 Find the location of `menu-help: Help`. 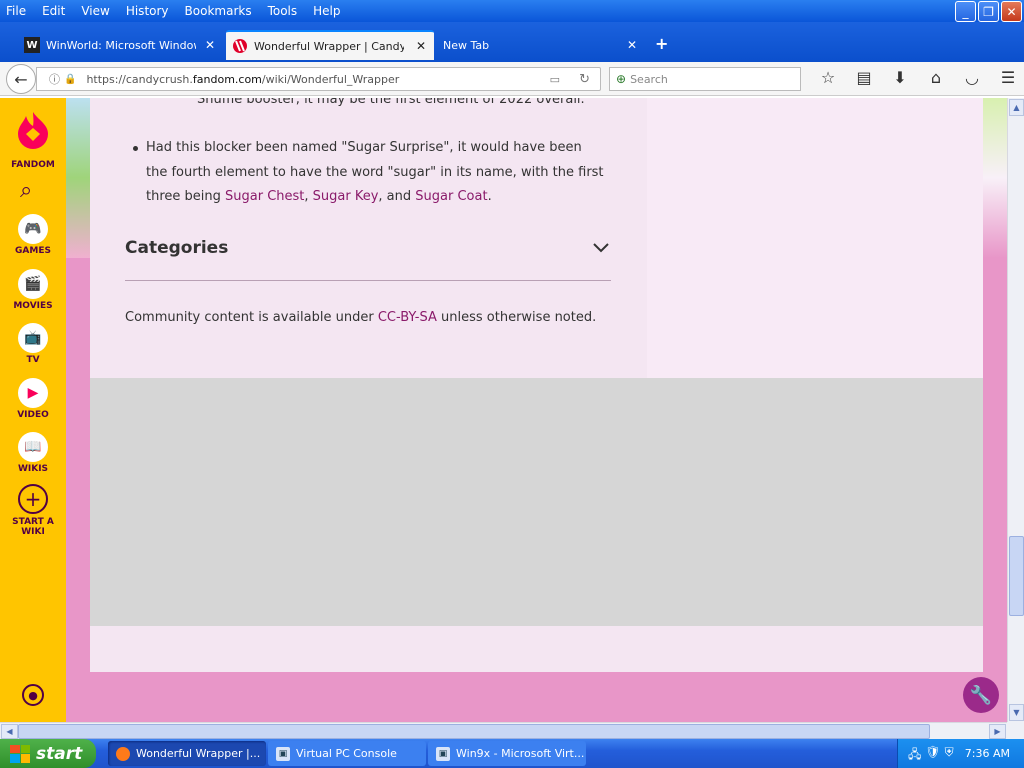

menu-help: Help is located at coordinates (326, 11).